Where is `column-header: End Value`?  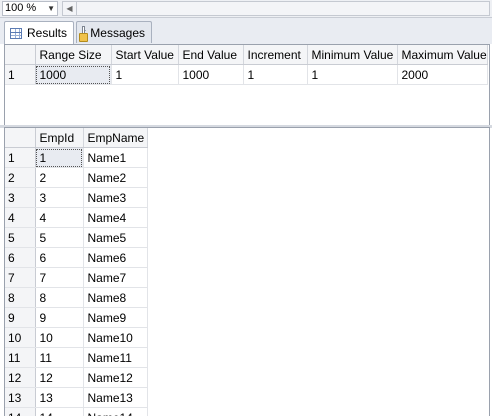 column-header: End Value is located at coordinates (211, 55).